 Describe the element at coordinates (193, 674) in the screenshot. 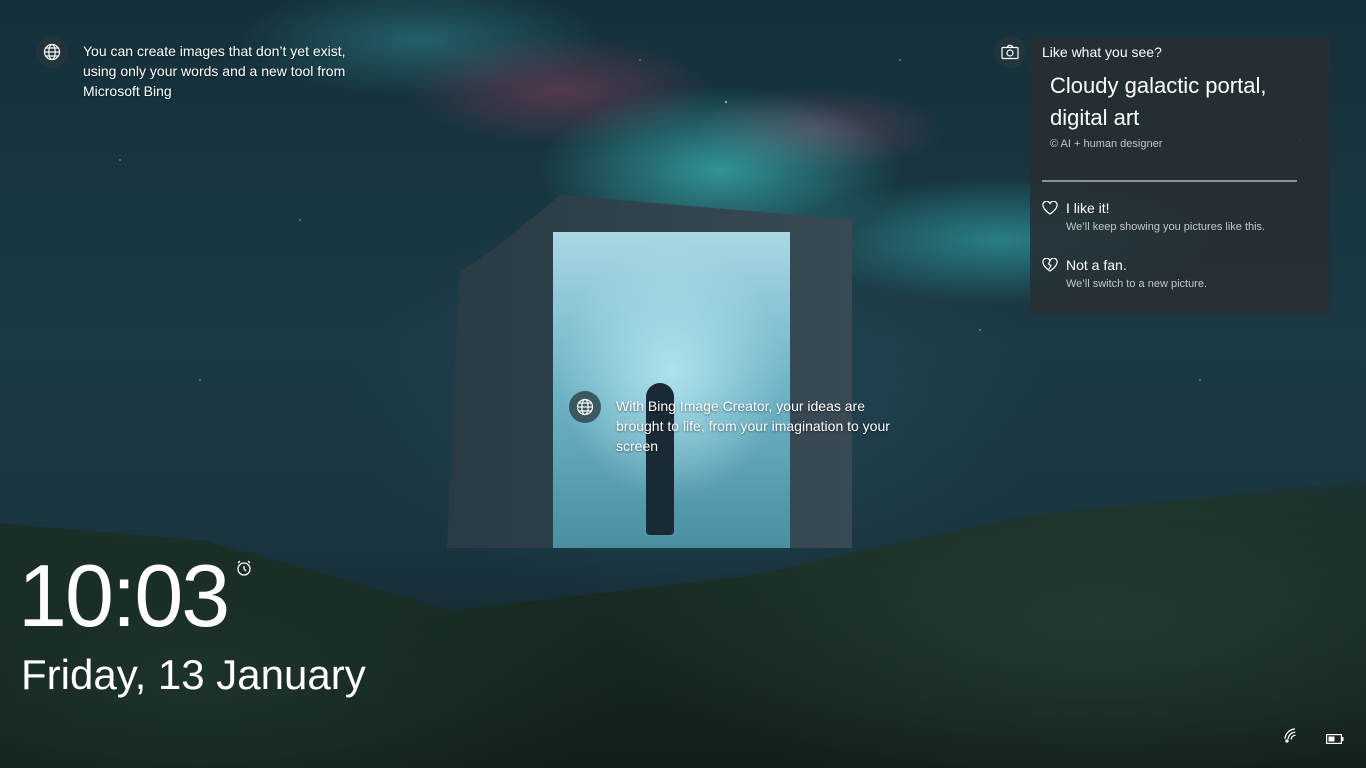

I see `lock-screen-date: Friday, 13 January` at that location.